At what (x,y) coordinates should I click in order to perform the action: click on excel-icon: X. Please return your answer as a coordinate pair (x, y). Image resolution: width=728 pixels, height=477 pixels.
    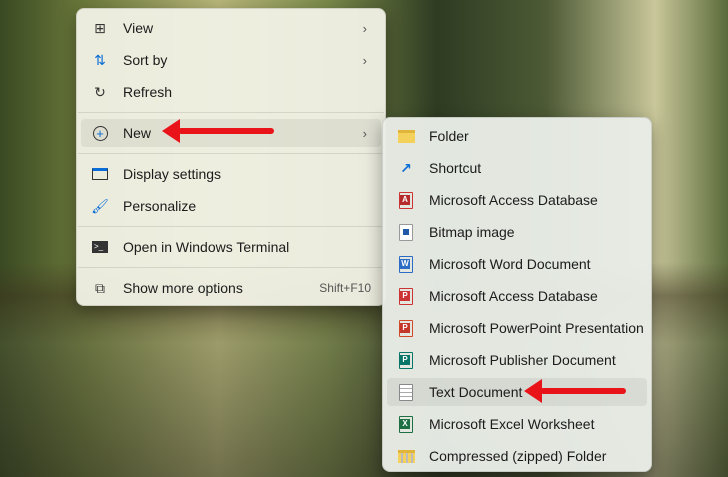
    Looking at the image, I should click on (406, 424).